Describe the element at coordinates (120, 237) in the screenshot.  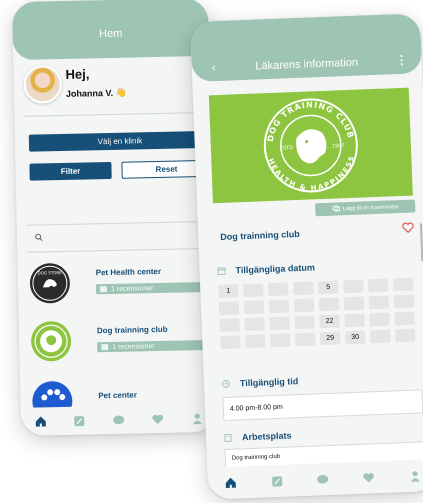
I see `search-input` at that location.